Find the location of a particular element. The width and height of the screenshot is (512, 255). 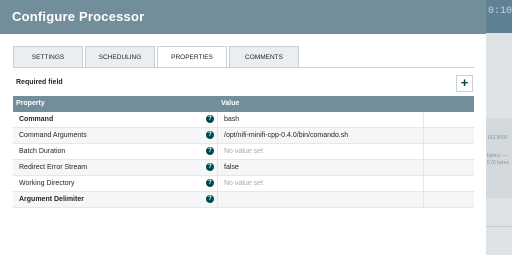

dialog-title: Configure Processor is located at coordinates (78, 16).